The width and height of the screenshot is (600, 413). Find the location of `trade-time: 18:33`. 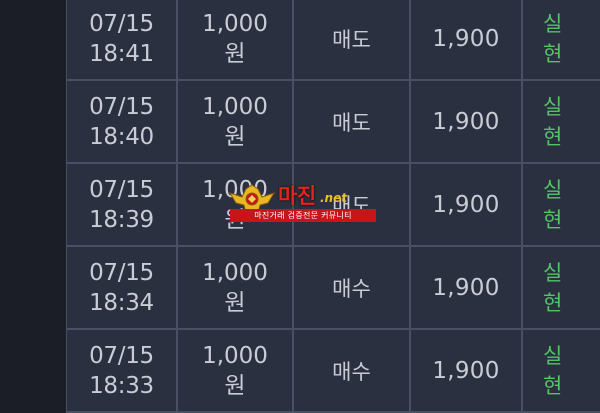

trade-time: 18:33 is located at coordinates (121, 385).